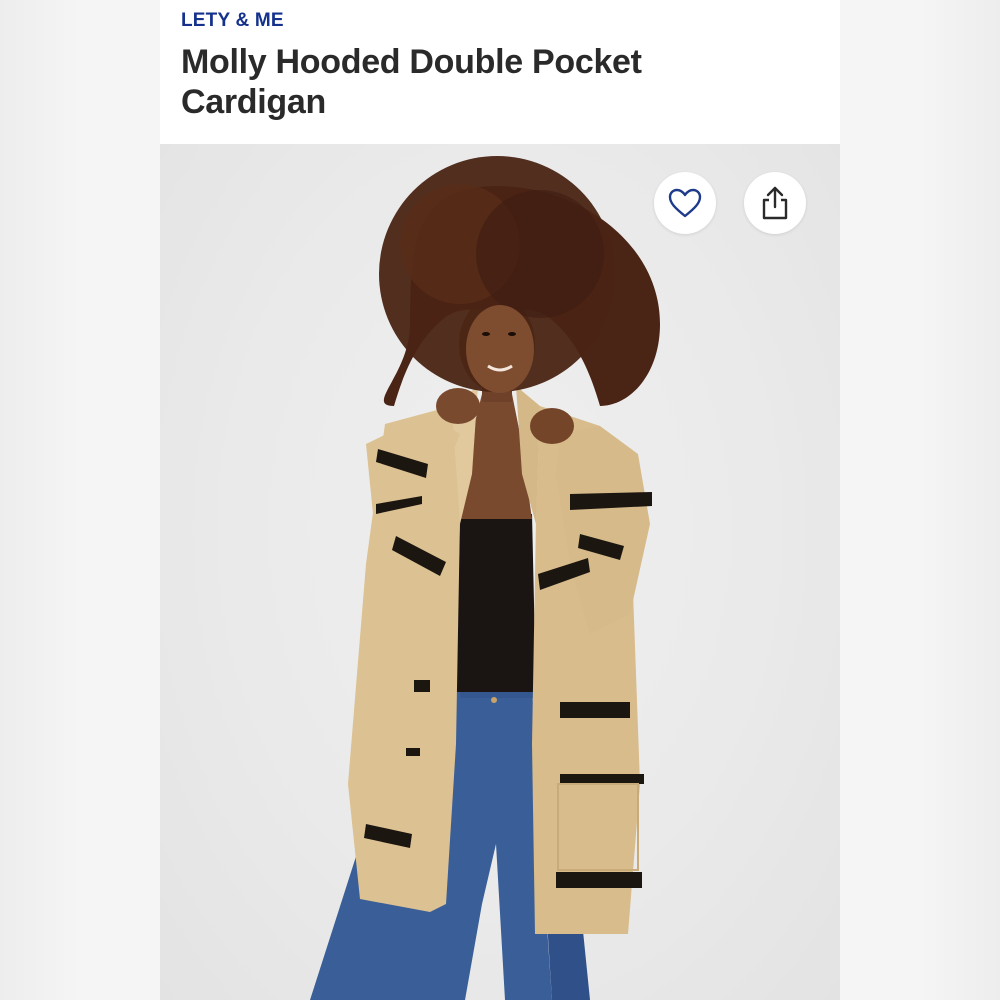 The height and width of the screenshot is (1000, 1000). I want to click on share-button, so click(775, 203).